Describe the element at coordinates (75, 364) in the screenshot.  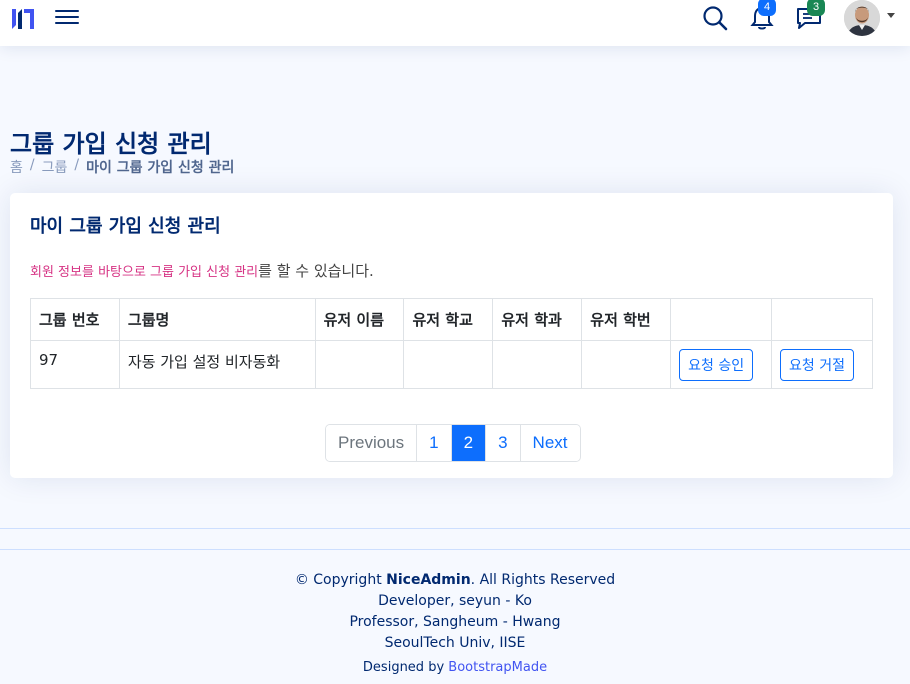
I see `cell-group-no: 97` at that location.